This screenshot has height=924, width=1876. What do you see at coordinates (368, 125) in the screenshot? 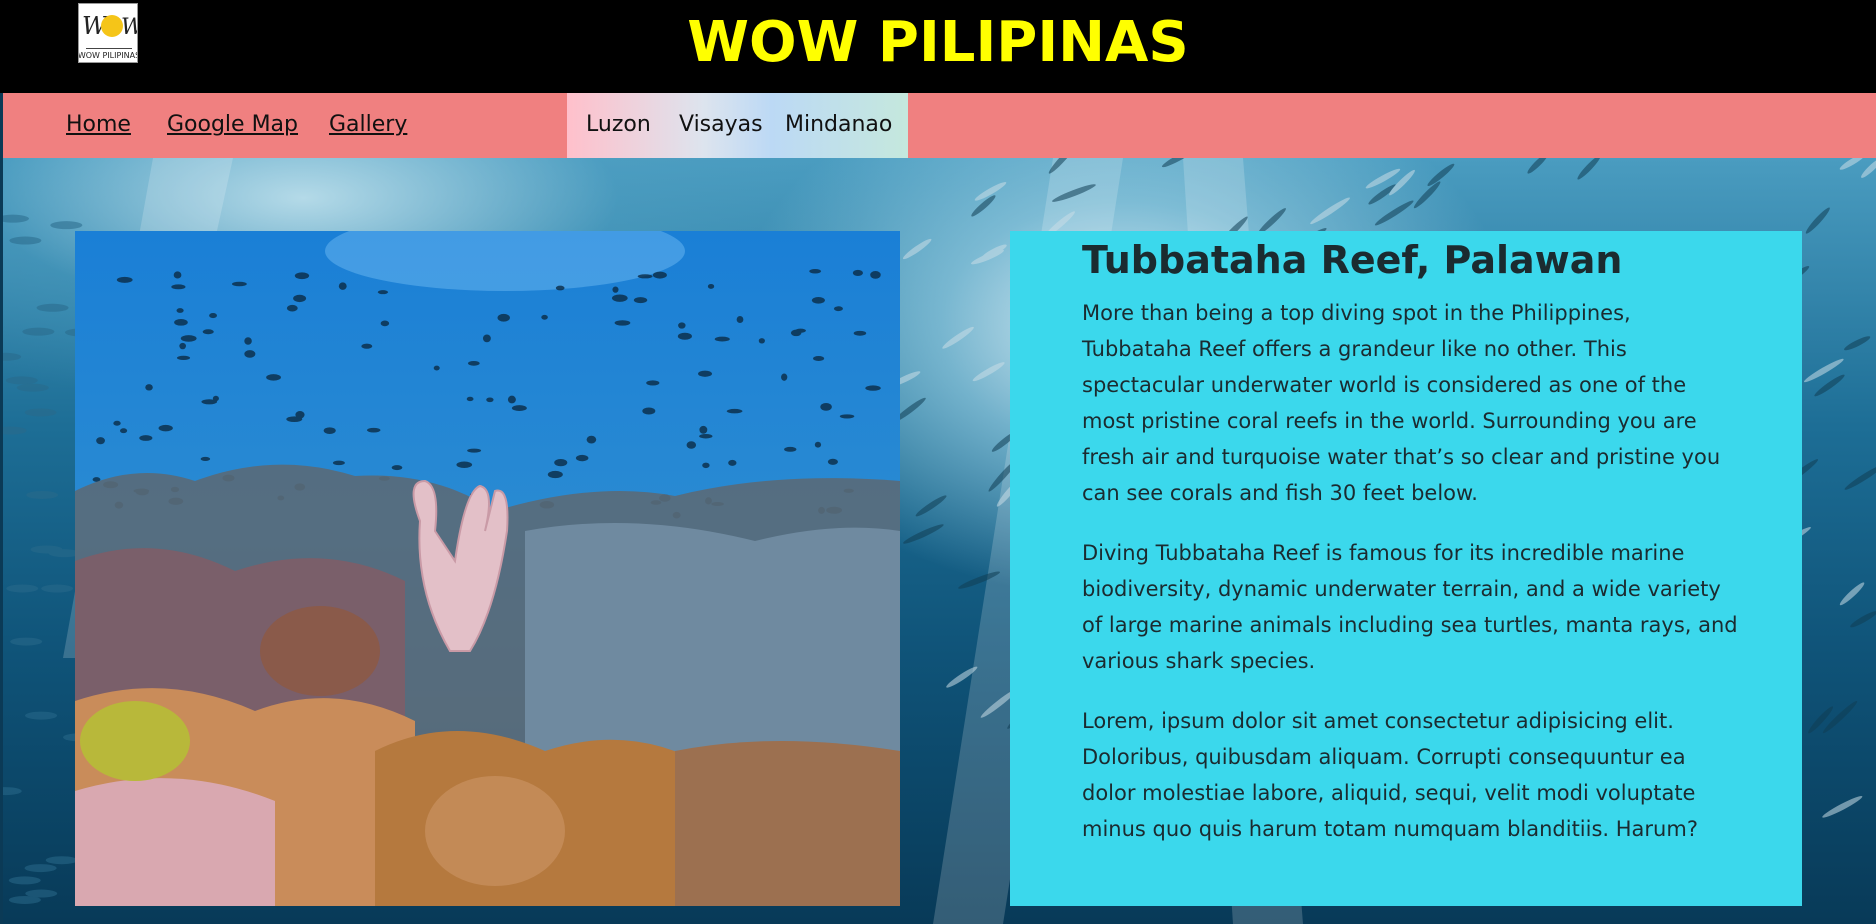
I see `nav-link-gallery: Gallery` at bounding box center [368, 125].